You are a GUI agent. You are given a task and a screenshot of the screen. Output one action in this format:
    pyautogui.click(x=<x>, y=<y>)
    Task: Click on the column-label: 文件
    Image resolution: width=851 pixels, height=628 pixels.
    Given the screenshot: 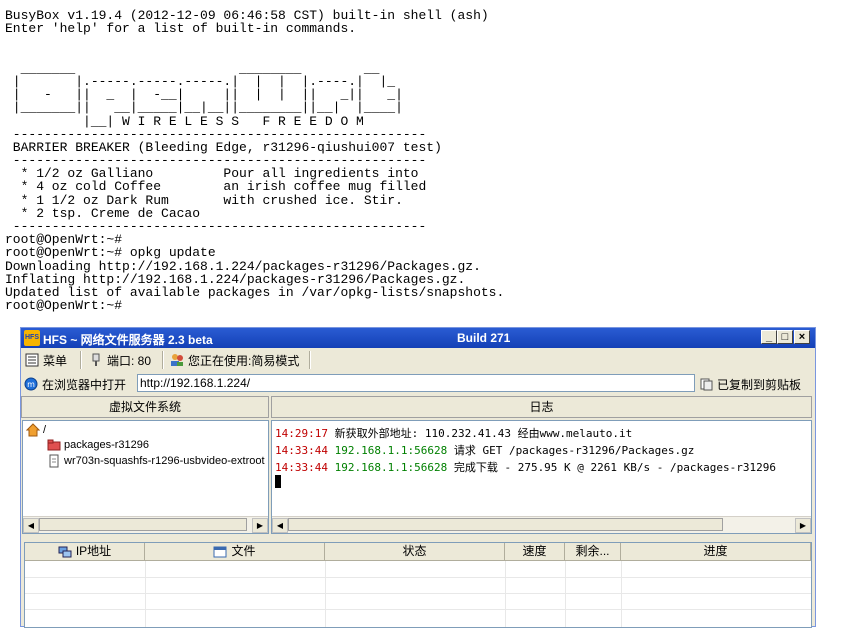 What is the action you would take?
    pyautogui.click(x=243, y=551)
    